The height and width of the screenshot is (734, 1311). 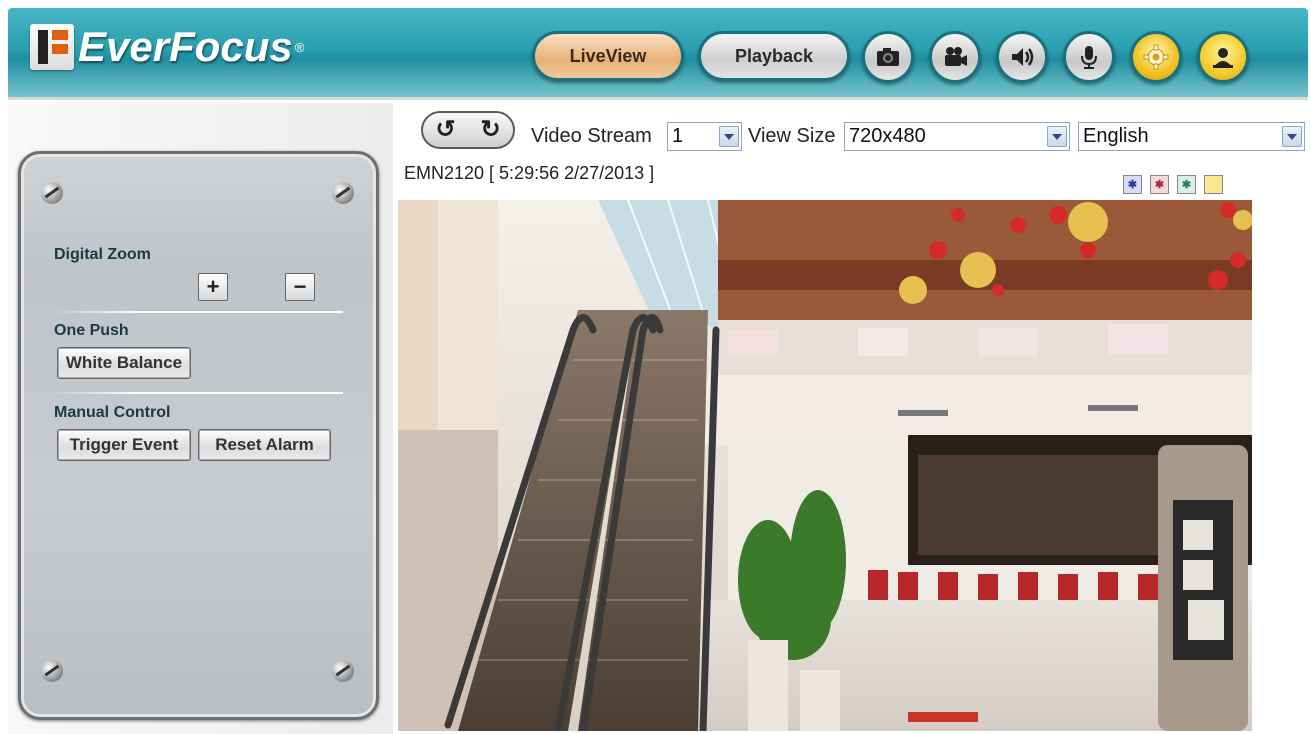 I want to click on header-divider, so click(x=658, y=98).